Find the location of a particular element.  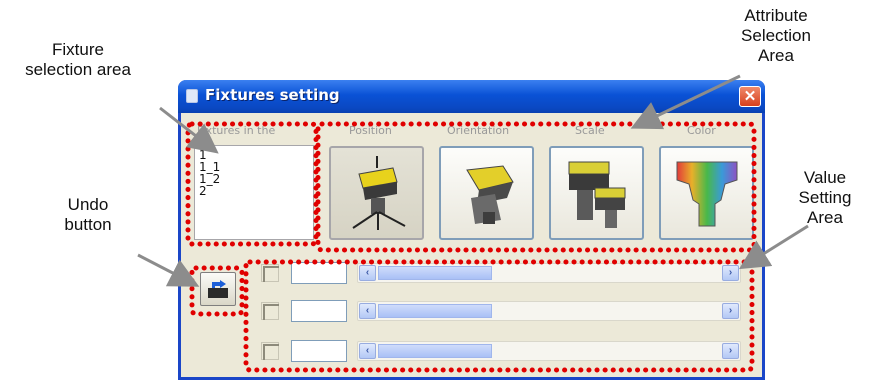

callout-line: Attribute is located at coordinates (776, 15).